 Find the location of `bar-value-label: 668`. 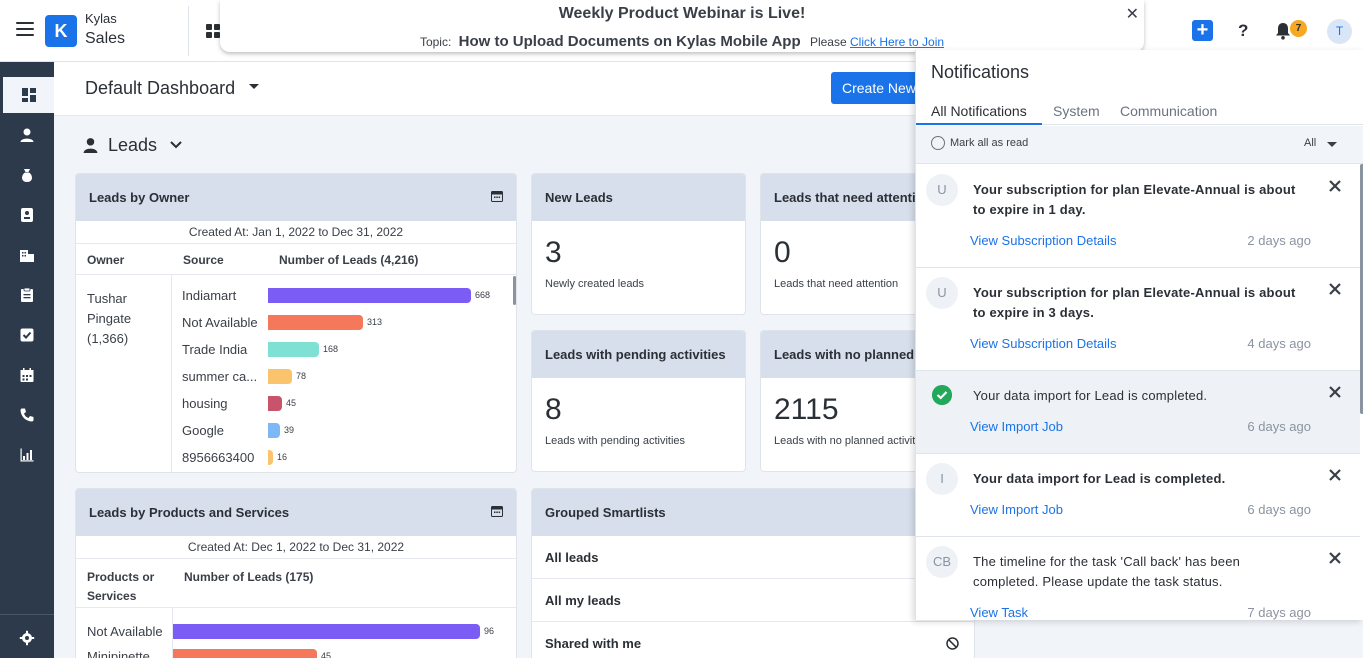

bar-value-label: 668 is located at coordinates (483, 295).